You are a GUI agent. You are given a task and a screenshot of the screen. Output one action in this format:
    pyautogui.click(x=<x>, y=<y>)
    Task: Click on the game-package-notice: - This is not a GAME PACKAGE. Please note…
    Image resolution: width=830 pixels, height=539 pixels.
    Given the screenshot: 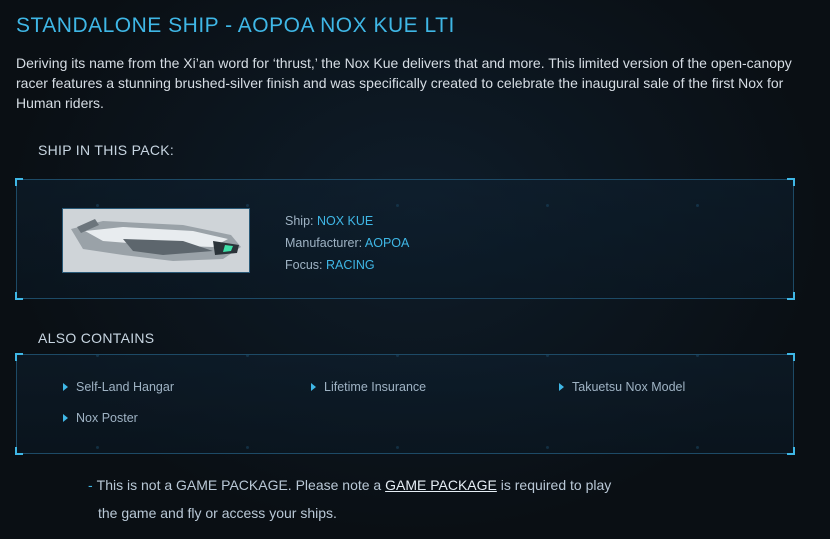 What is the action you would take?
    pyautogui.click(x=353, y=499)
    